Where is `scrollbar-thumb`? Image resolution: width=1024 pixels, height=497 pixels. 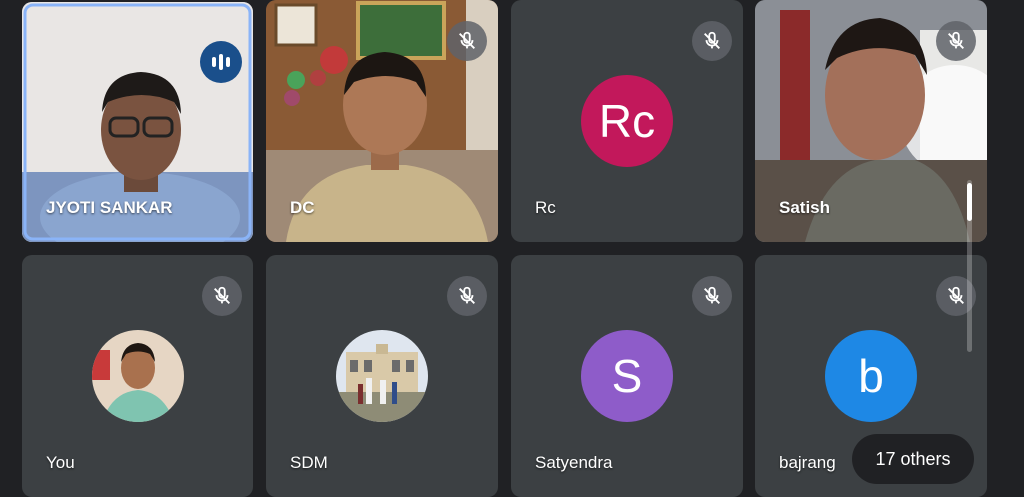
scrollbar-thumb is located at coordinates (969, 202).